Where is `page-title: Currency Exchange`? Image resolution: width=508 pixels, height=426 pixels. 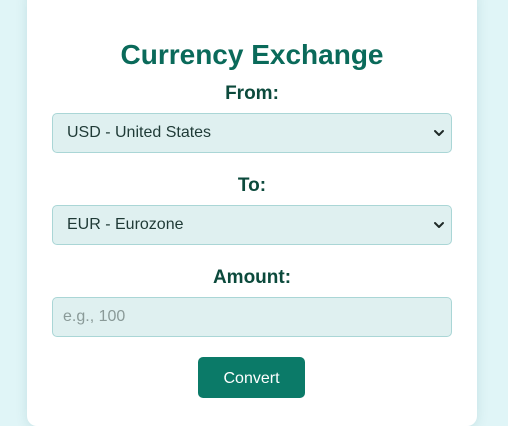
page-title: Currency Exchange is located at coordinates (252, 54).